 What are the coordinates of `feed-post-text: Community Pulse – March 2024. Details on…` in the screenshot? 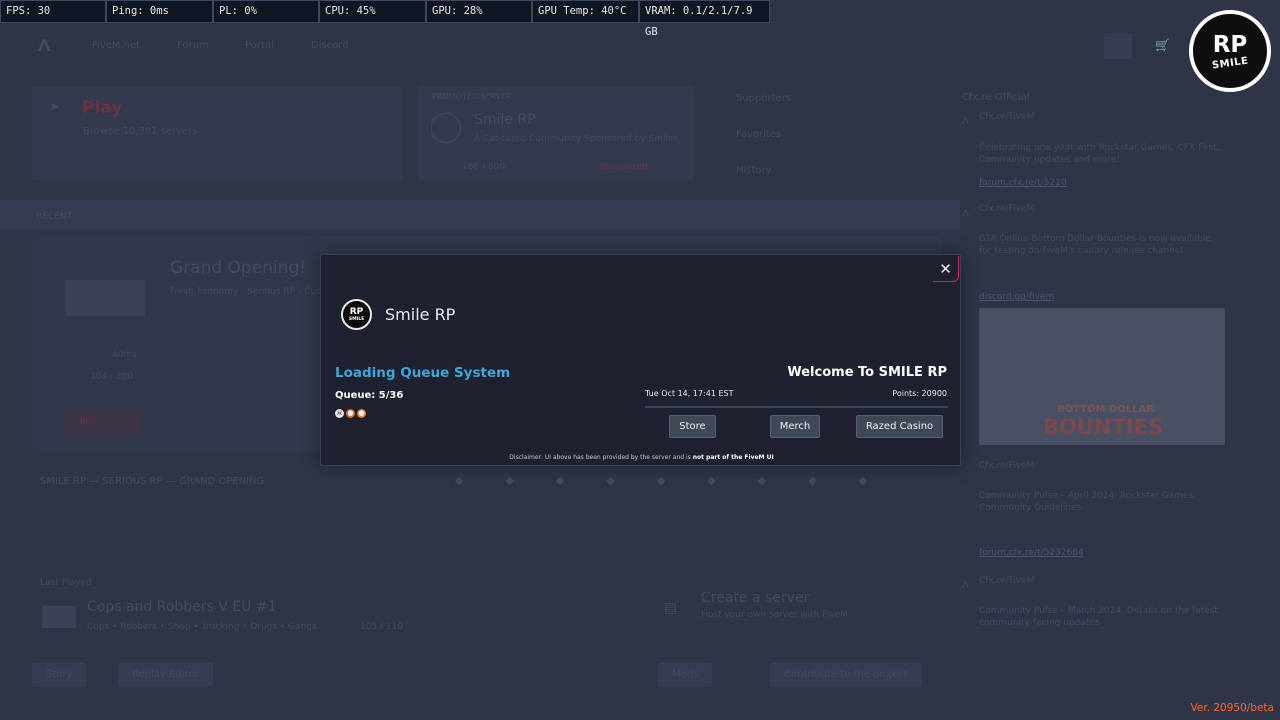 It's located at (1098, 617).